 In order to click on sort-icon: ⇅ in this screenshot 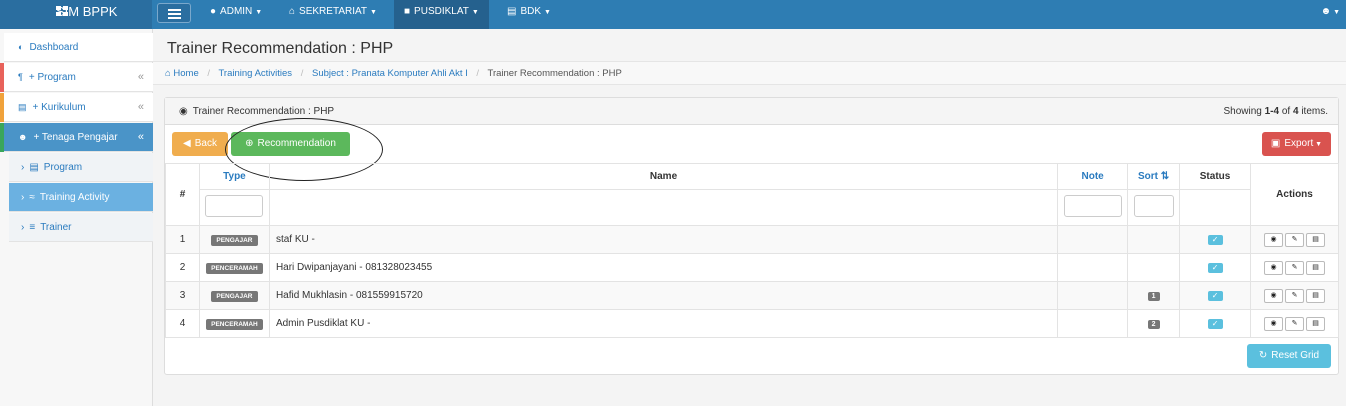, I will do `click(1165, 176)`.